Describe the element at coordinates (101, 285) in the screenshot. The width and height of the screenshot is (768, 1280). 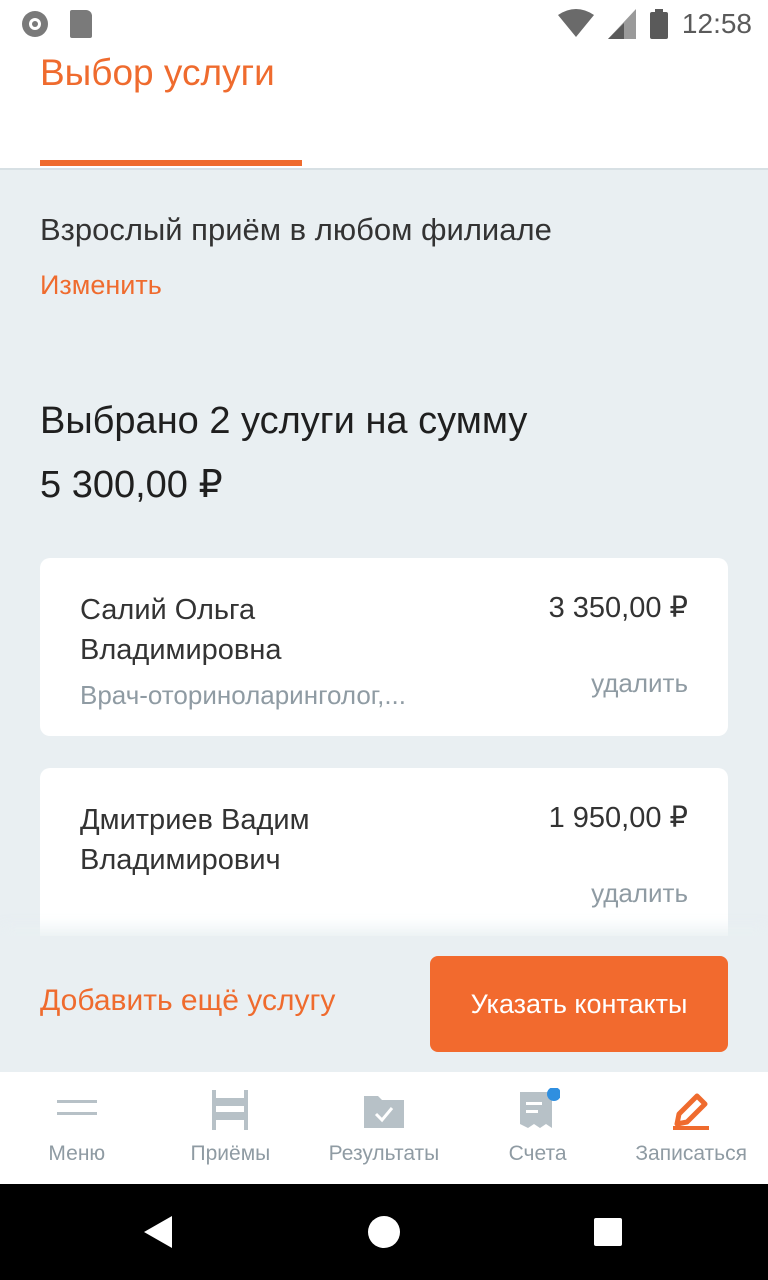
I see `change-service-link: Изменить` at that location.